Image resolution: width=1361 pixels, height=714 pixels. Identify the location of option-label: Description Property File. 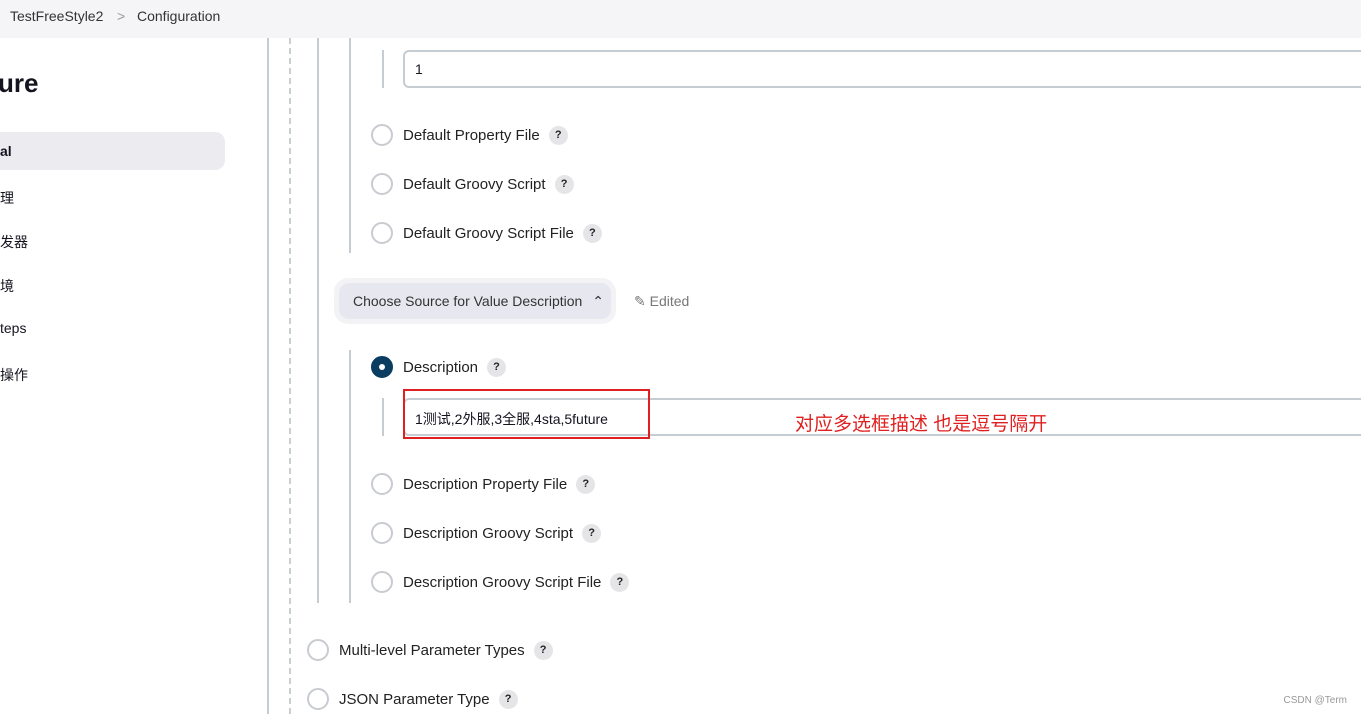
(485, 484).